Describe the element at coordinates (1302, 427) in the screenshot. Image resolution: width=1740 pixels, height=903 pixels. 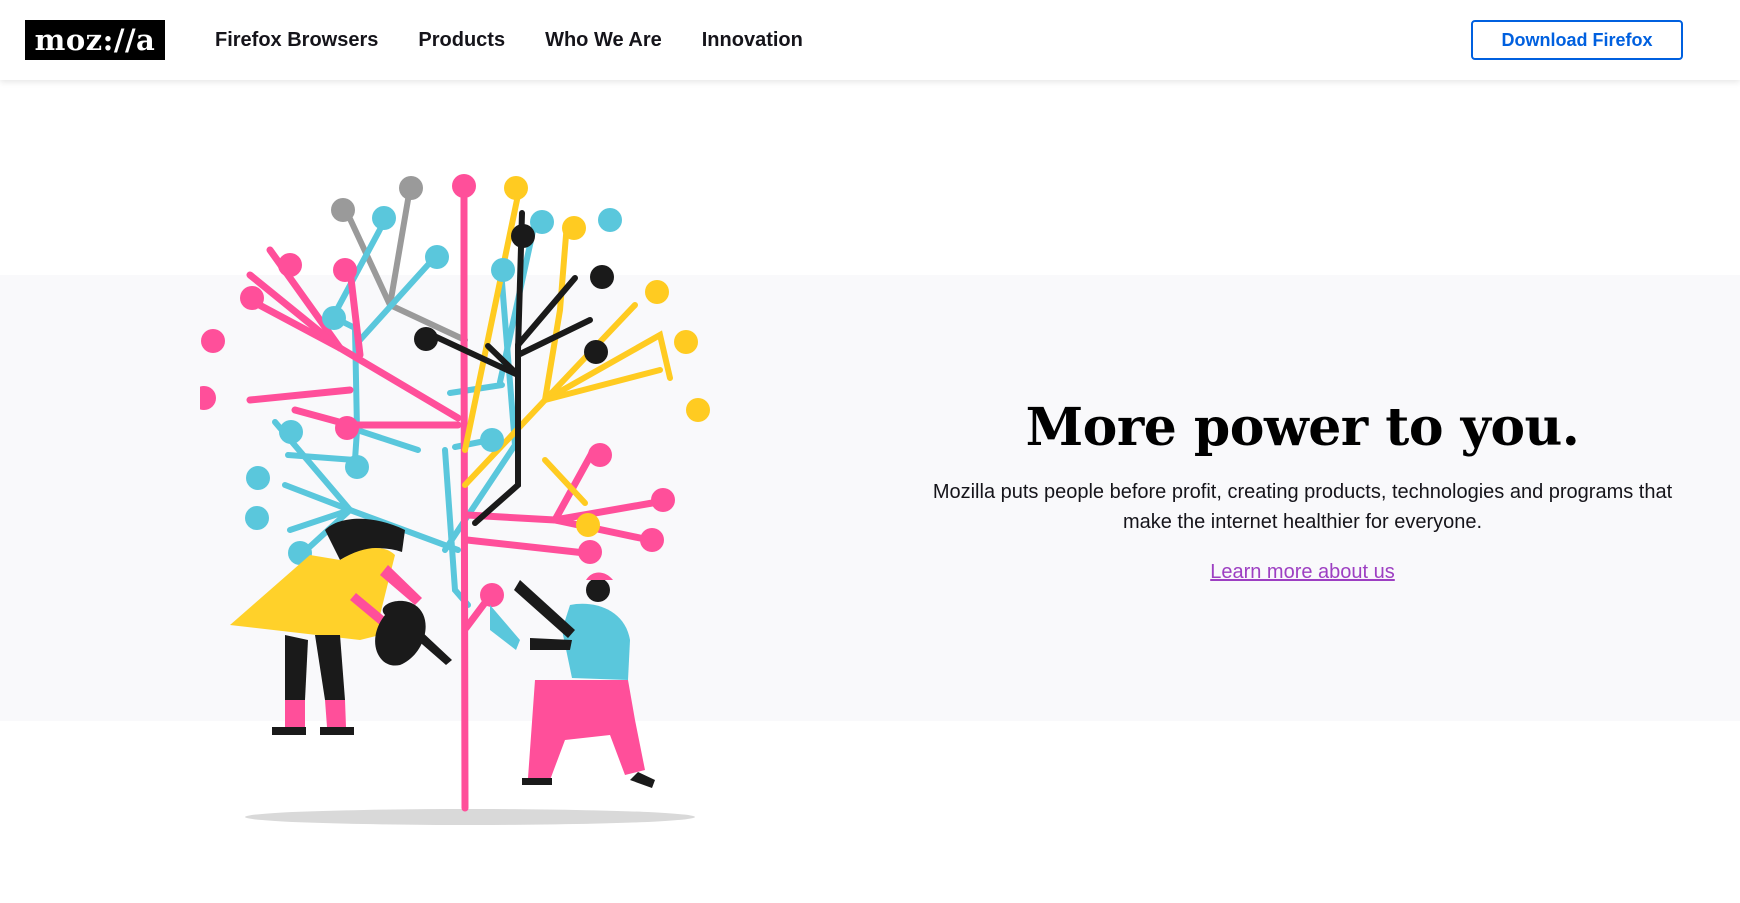
I see `hero-title: More power to you.` at that location.